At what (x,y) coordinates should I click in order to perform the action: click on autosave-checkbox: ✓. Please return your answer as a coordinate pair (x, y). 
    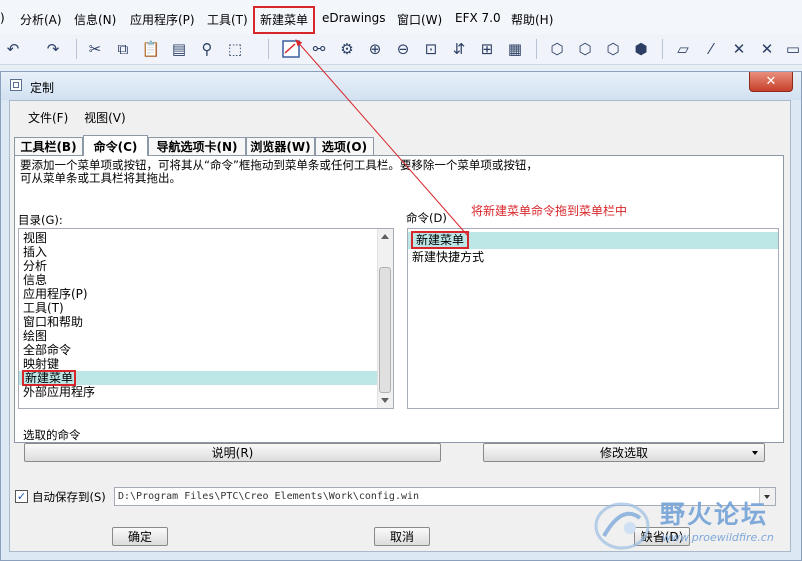
    Looking at the image, I should click on (21, 496).